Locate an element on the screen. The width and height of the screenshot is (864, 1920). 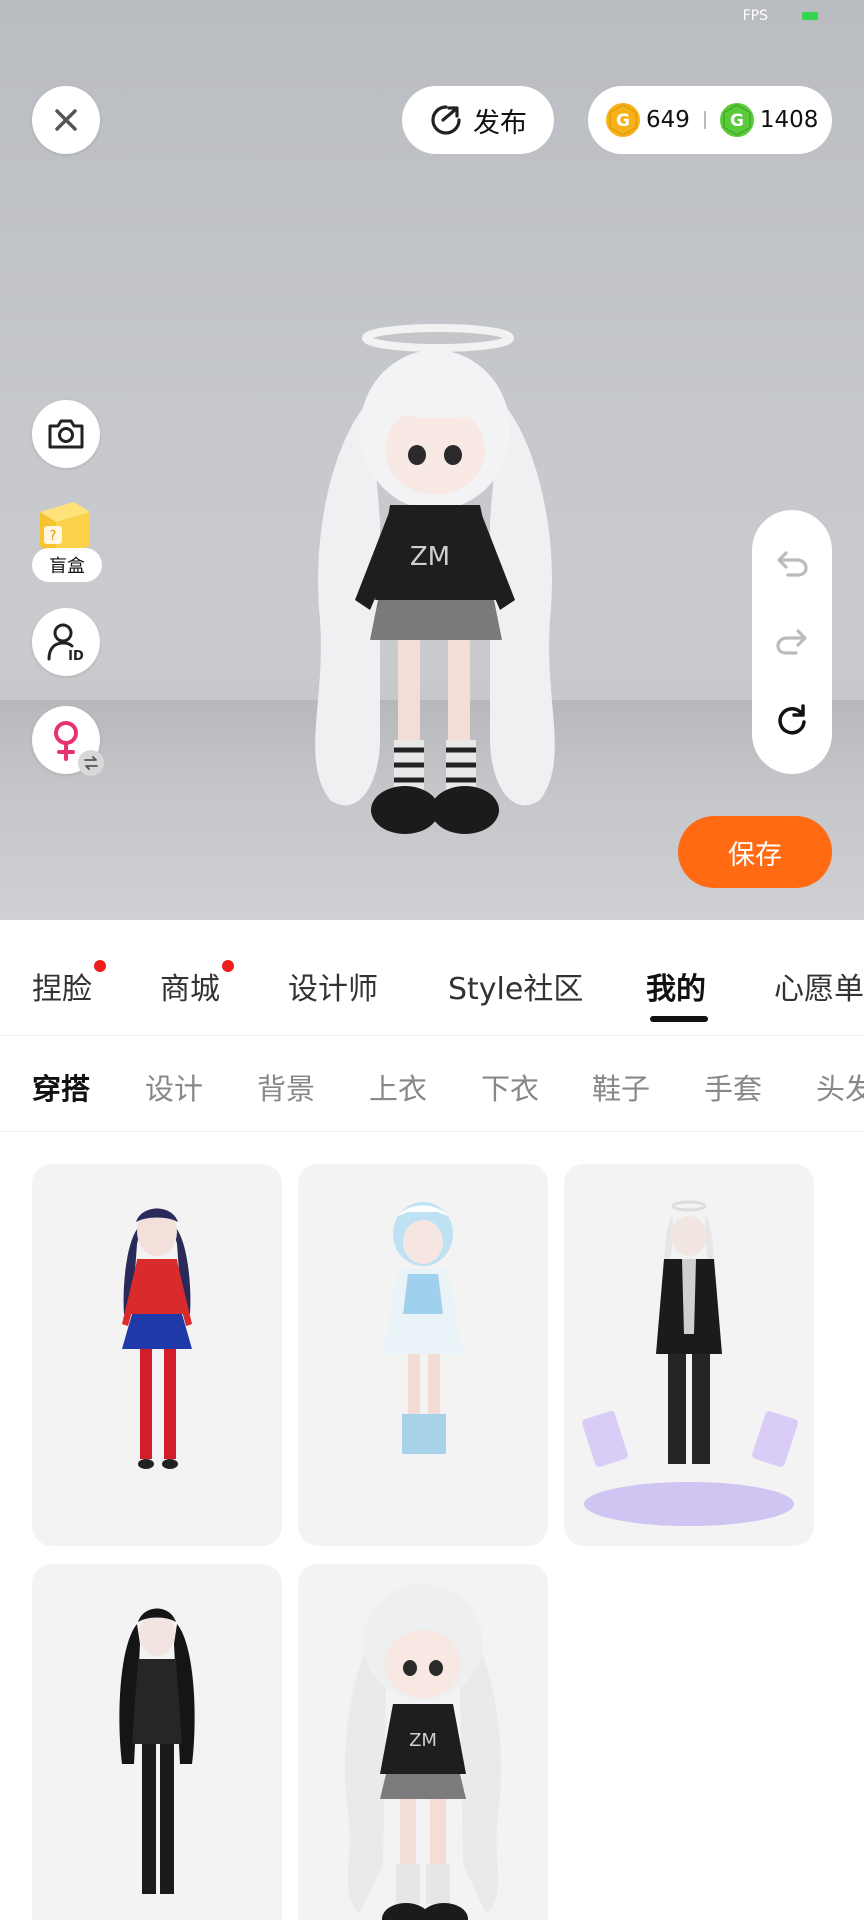
save-button: 保存 is located at coordinates (755, 852).